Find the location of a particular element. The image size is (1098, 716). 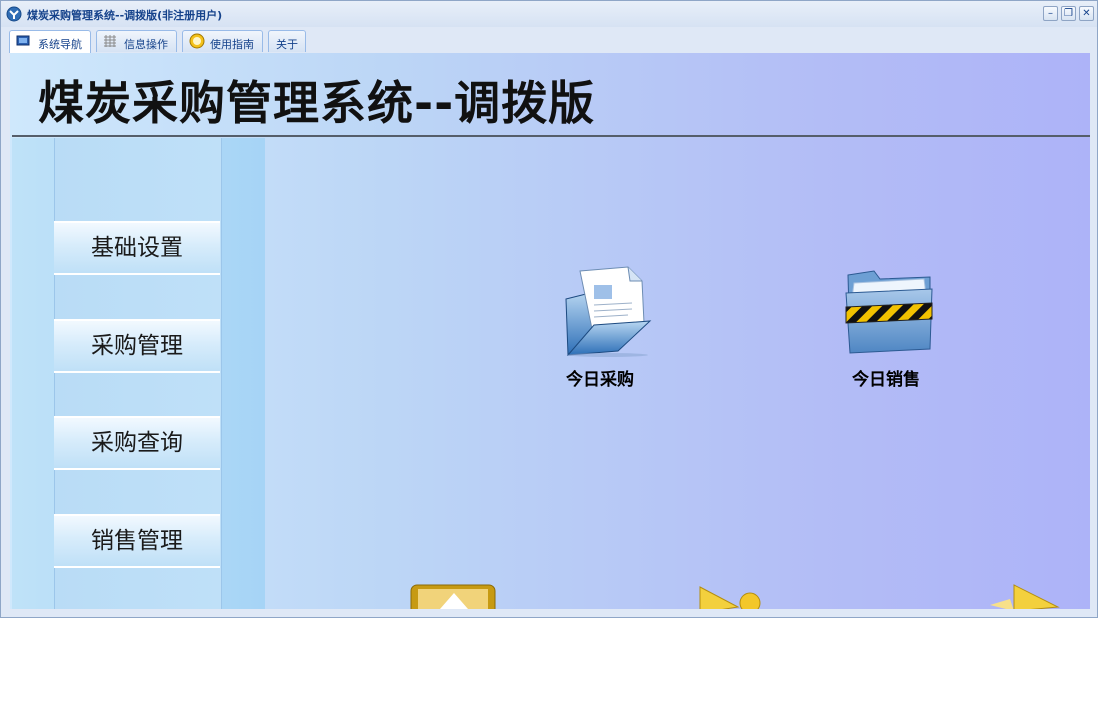

box-icon is located at coordinates (454, 596).